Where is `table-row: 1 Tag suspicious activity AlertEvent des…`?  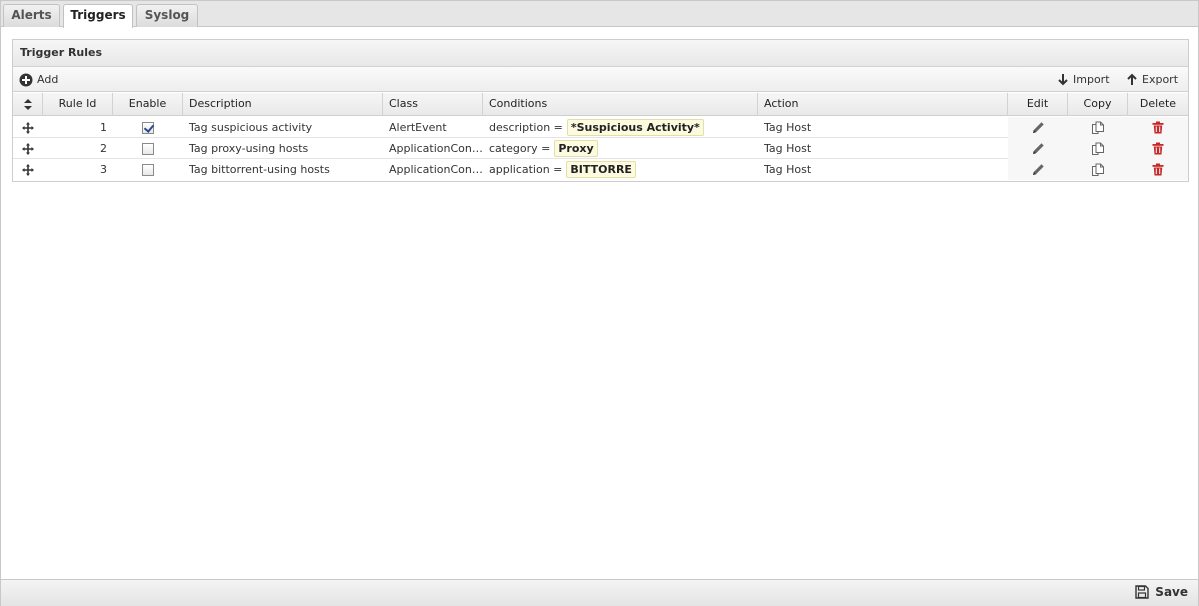
table-row: 1 Tag suspicious activity AlertEvent des… is located at coordinates (600, 127).